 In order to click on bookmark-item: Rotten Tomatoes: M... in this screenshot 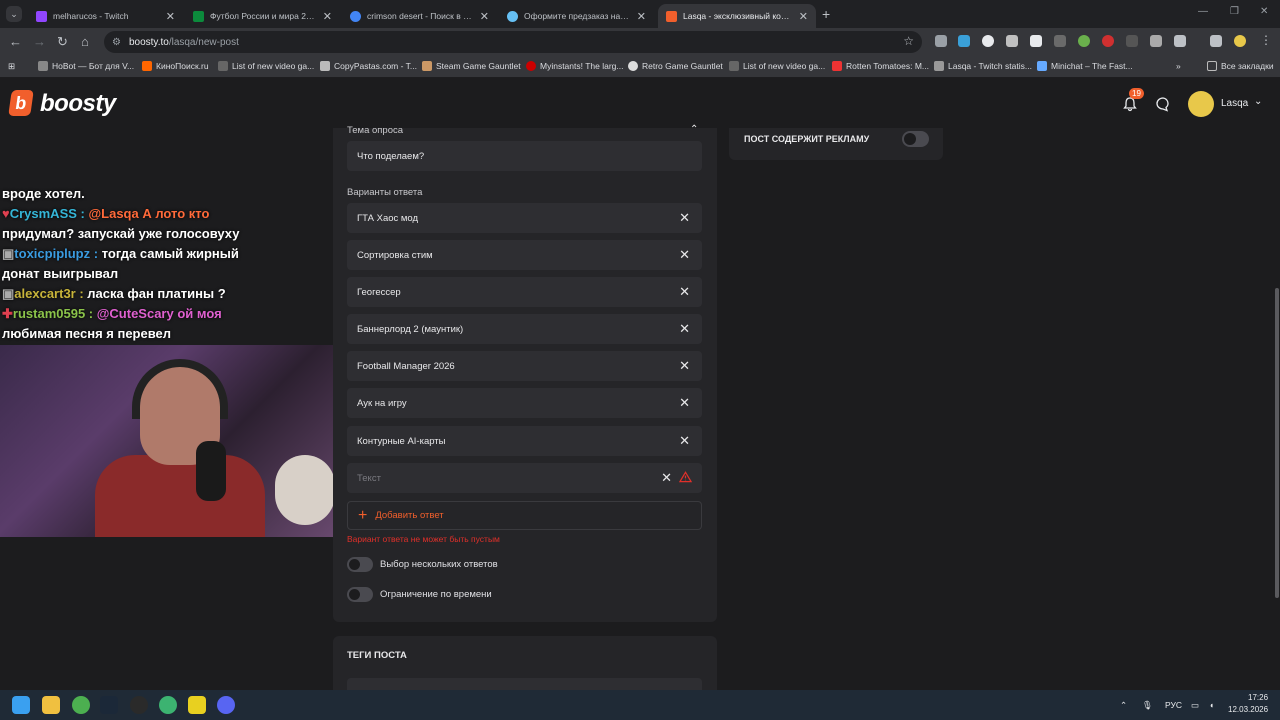, I will do `click(880, 66)`.